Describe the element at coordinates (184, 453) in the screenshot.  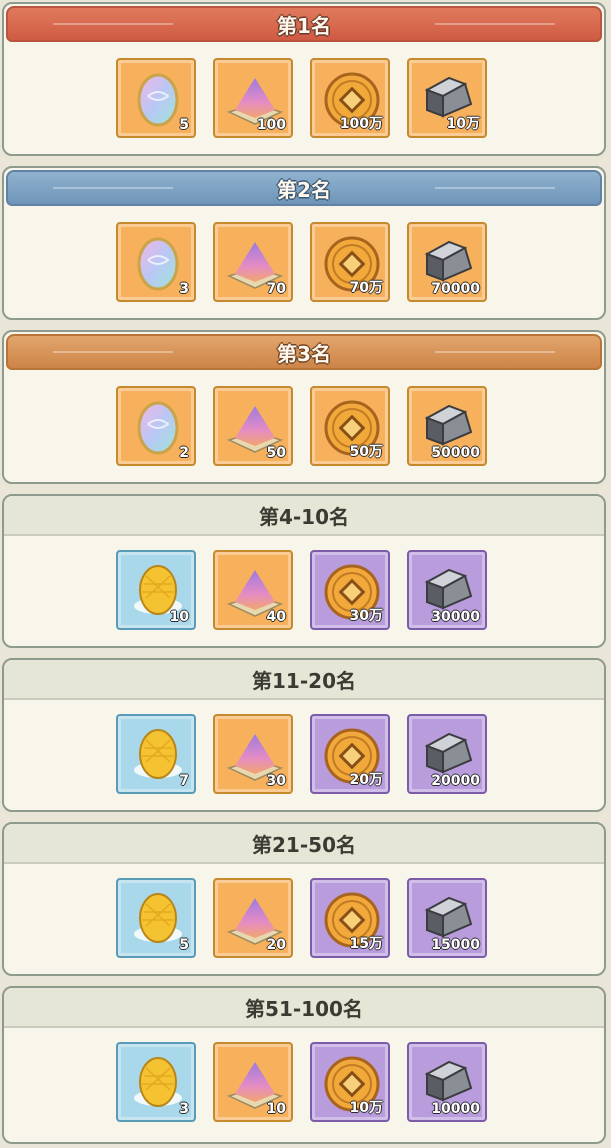
I see `reward-quantity: 2` at that location.